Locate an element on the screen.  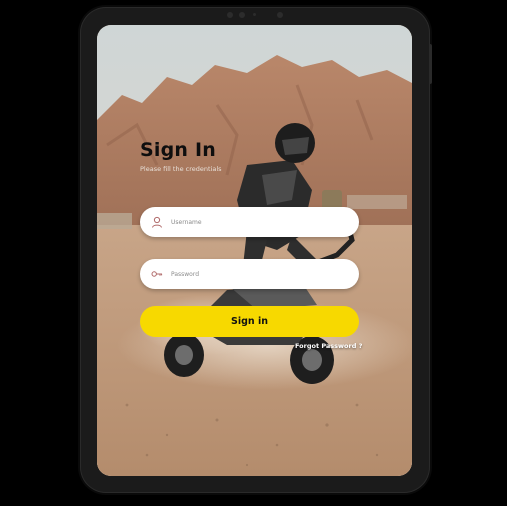
tablet-side-button is located at coordinates (430, 64).